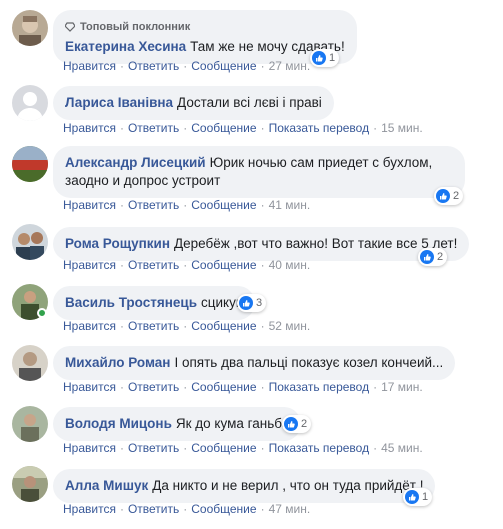 The image size is (503, 529). I want to click on comment-actions: Нравится · Ответить · Сообщение · 40 мин., so click(186, 265).